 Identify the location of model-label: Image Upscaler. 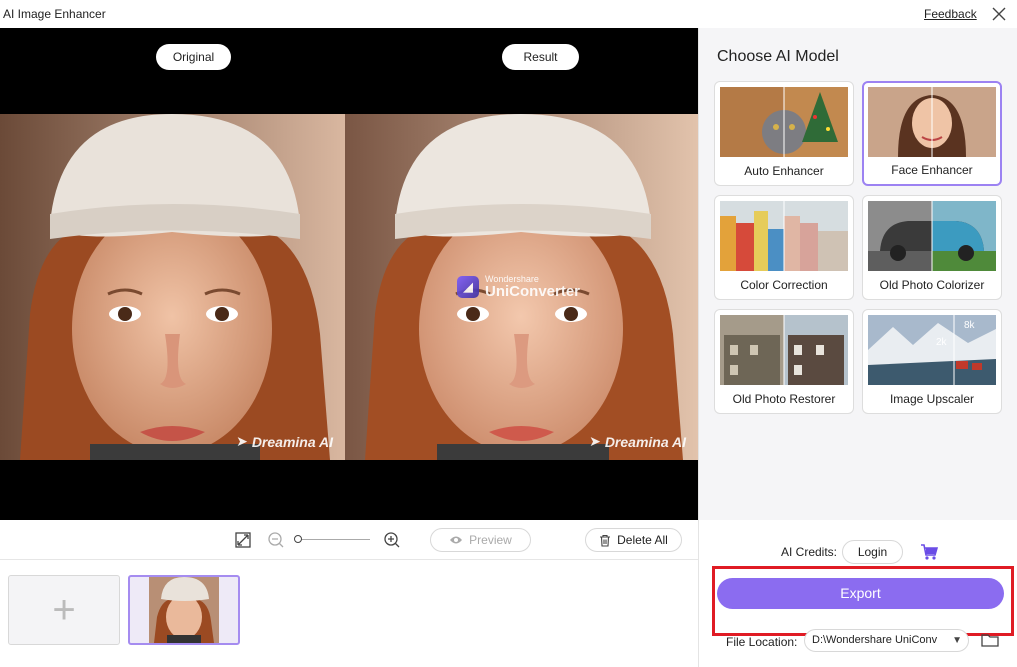
(932, 399).